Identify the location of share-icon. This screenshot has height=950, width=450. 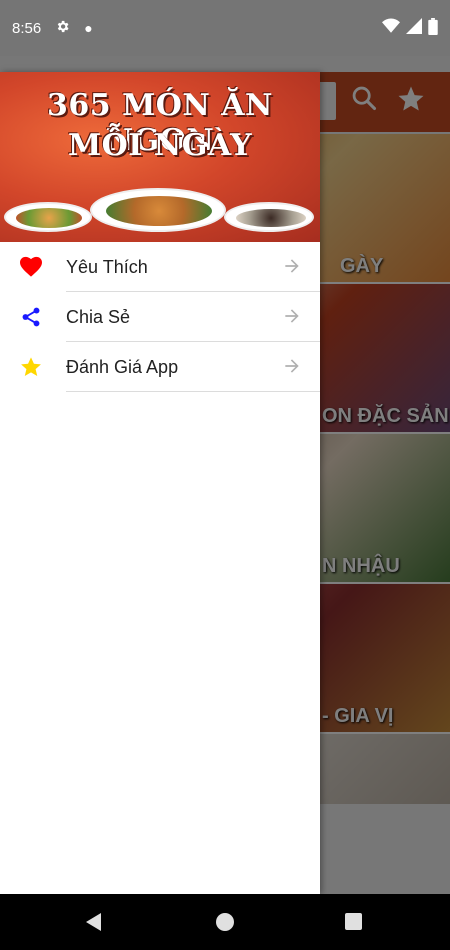
(31, 317).